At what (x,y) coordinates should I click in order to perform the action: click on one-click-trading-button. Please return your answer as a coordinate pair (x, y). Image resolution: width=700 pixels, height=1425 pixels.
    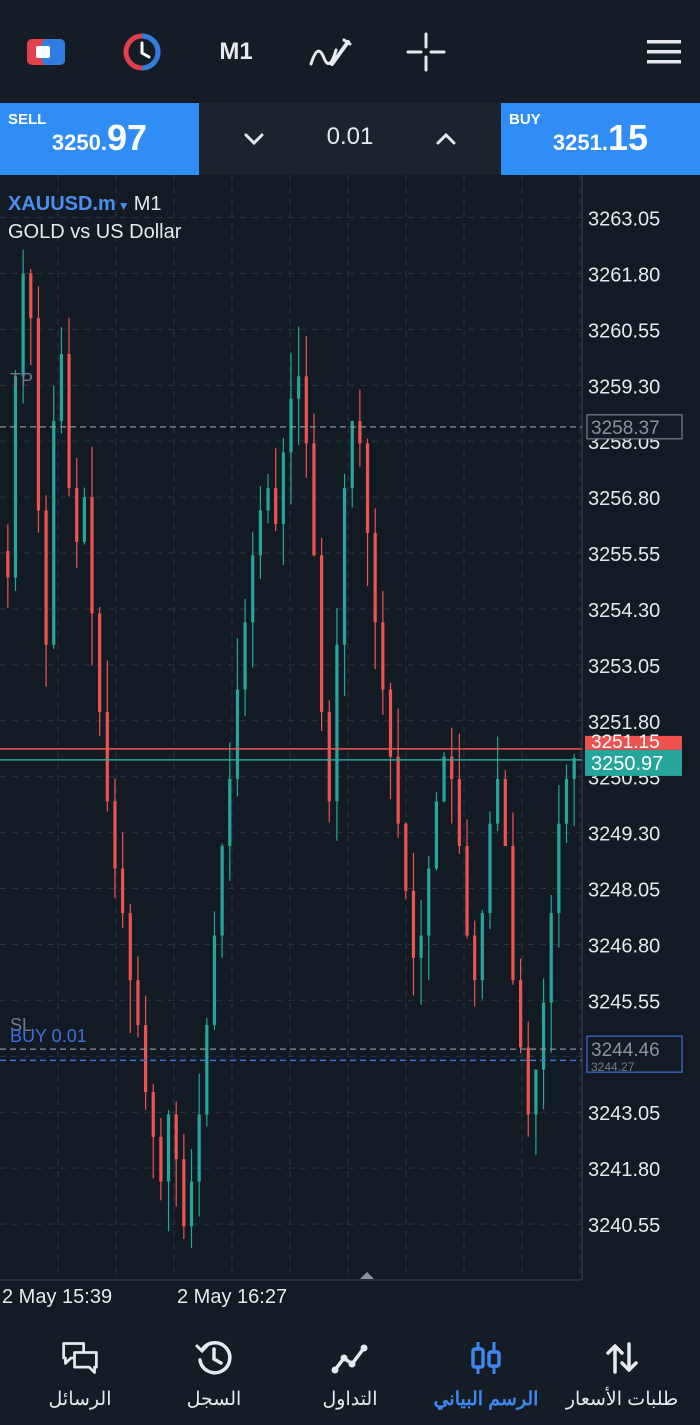
    Looking at the image, I should click on (46, 52).